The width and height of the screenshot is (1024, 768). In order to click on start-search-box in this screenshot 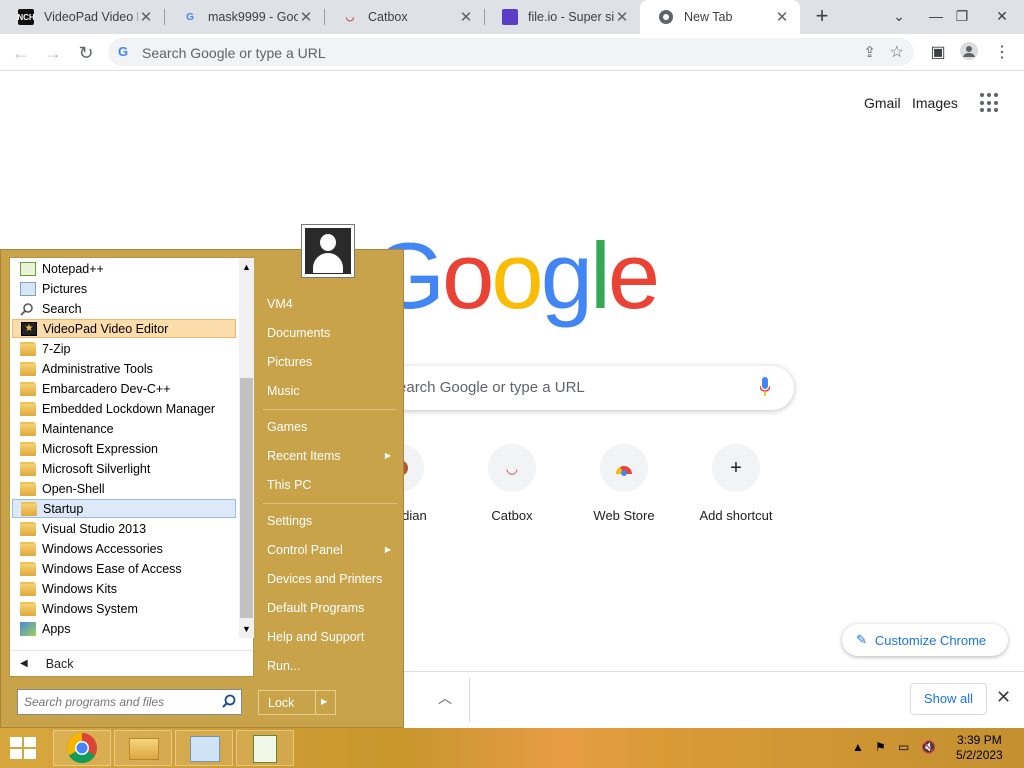, I will do `click(129, 702)`.